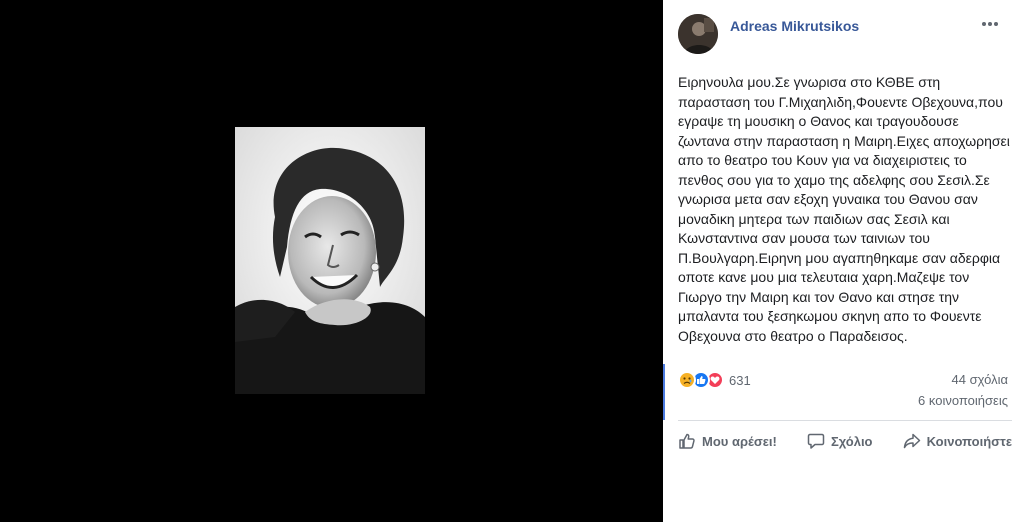 The width and height of the screenshot is (1024, 522). Describe the element at coordinates (794, 26) in the screenshot. I see `author-name: Adreas Mikrutsikos` at that location.